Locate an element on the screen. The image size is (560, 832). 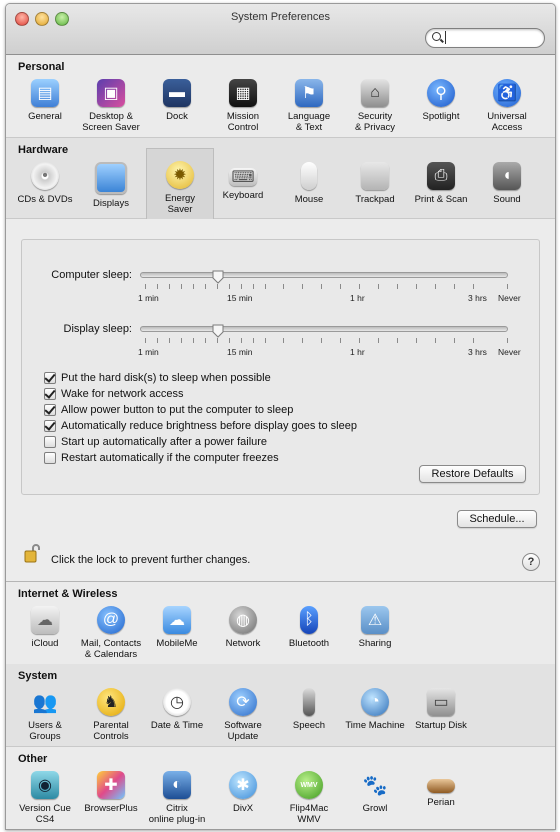
hard-disk-sleep-checkbox is located at coordinates (50, 378).